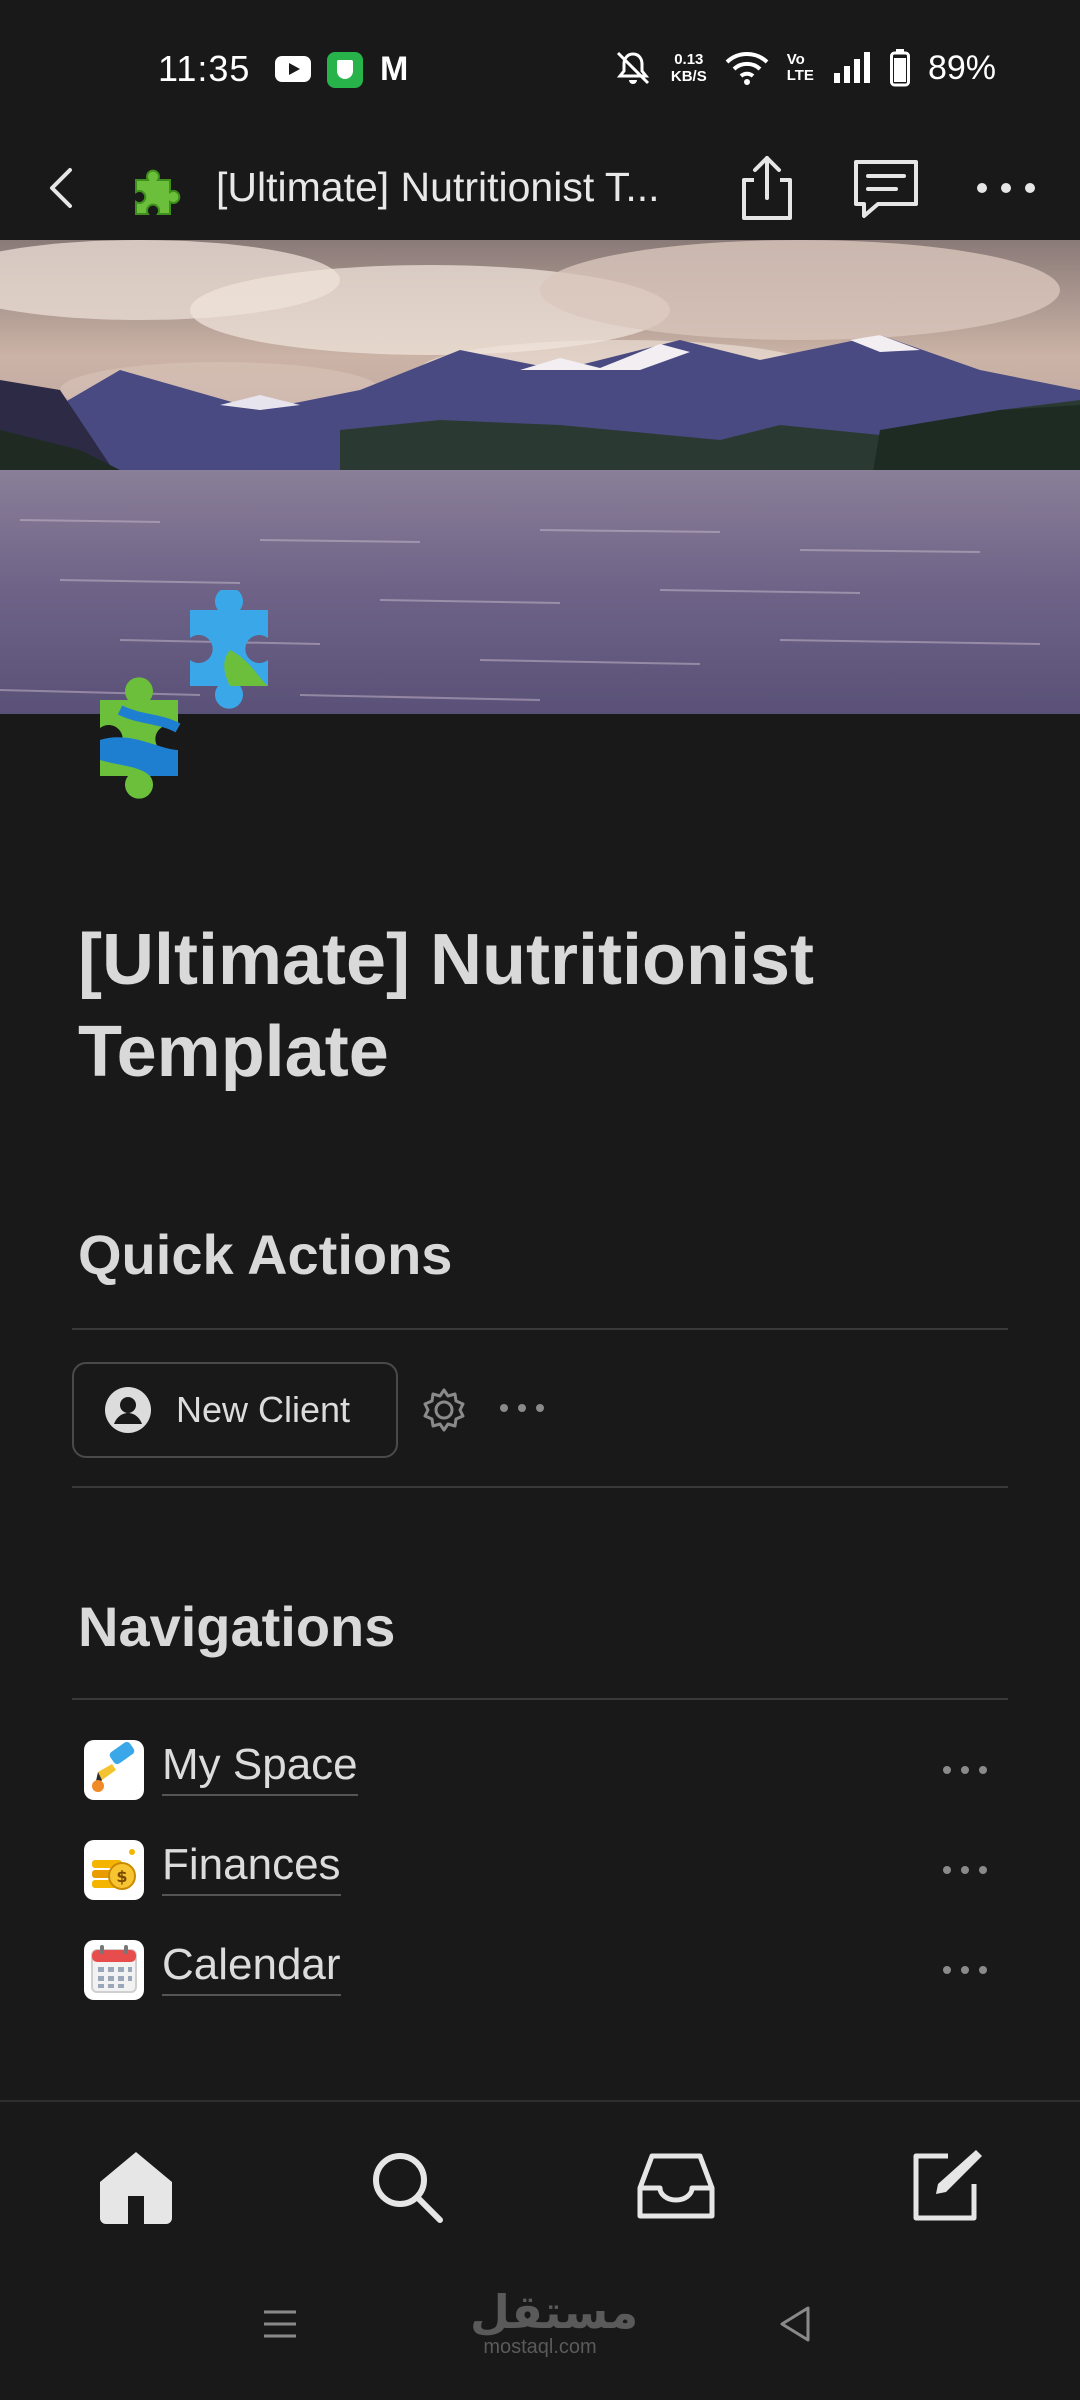  Describe the element at coordinates (263, 1409) in the screenshot. I see `new-client-label: New Client` at that location.